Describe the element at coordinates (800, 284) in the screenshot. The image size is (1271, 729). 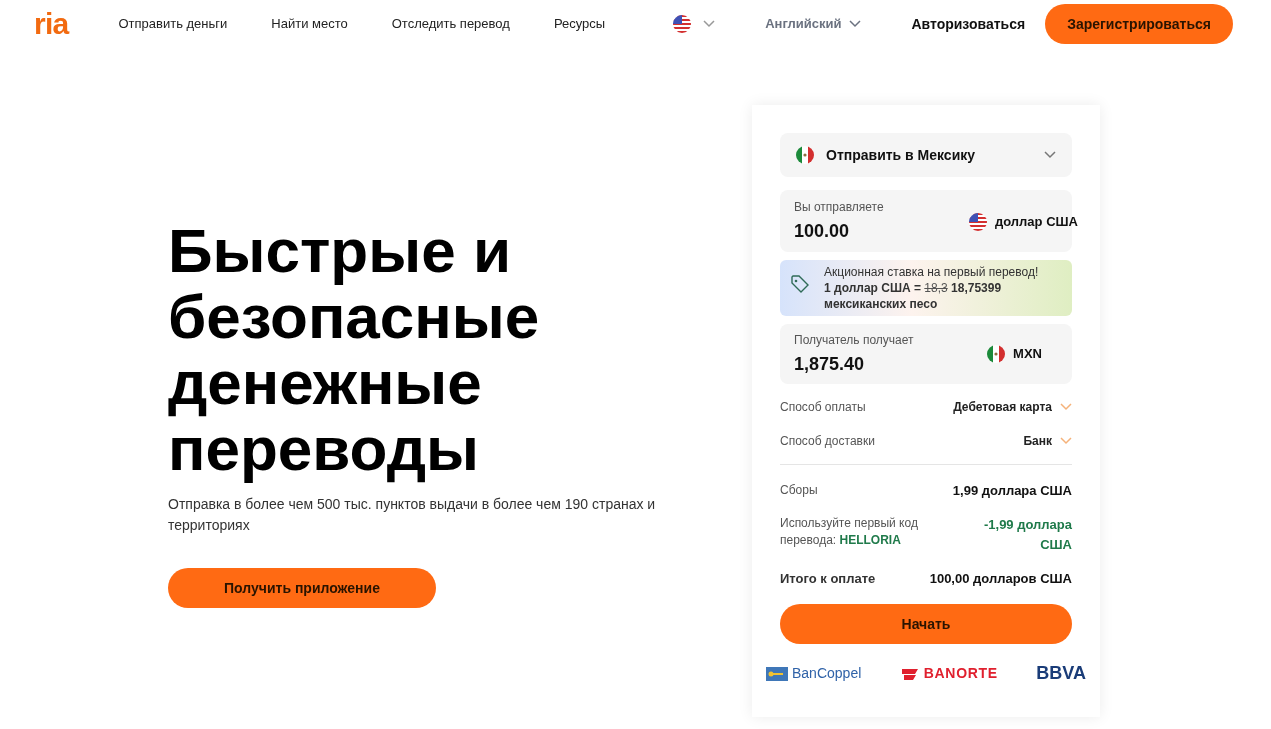
I see `tag-icon` at that location.